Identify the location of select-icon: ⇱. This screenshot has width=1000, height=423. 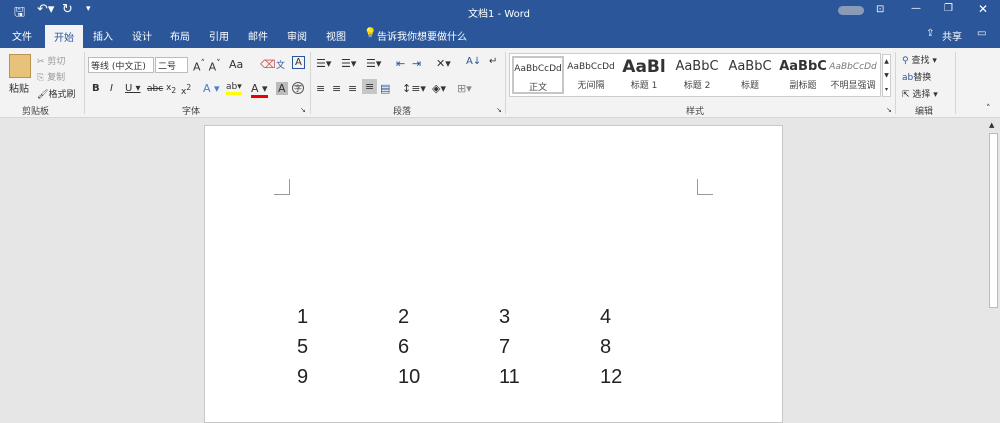
(906, 95).